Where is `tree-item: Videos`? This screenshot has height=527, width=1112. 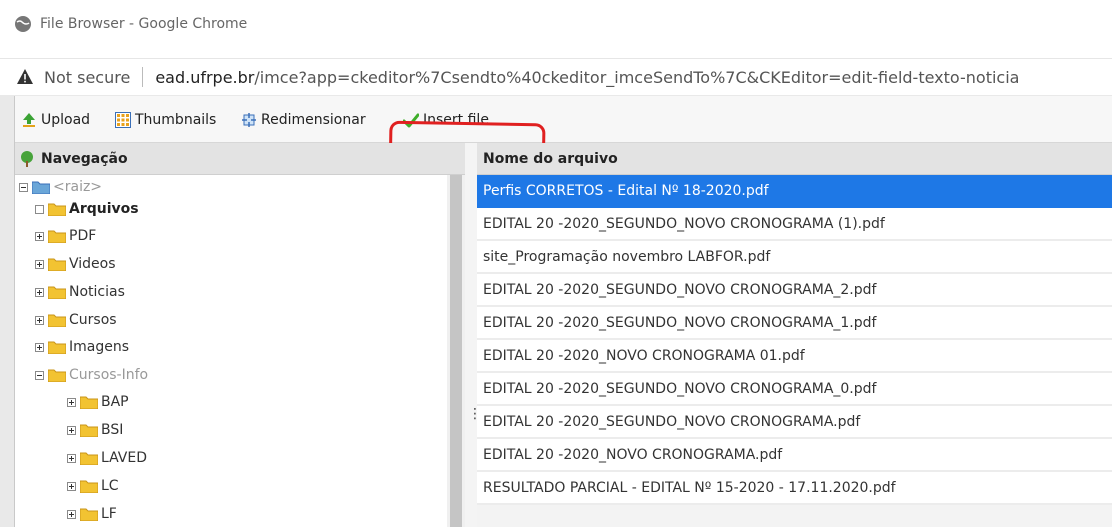 tree-item: Videos is located at coordinates (75, 264).